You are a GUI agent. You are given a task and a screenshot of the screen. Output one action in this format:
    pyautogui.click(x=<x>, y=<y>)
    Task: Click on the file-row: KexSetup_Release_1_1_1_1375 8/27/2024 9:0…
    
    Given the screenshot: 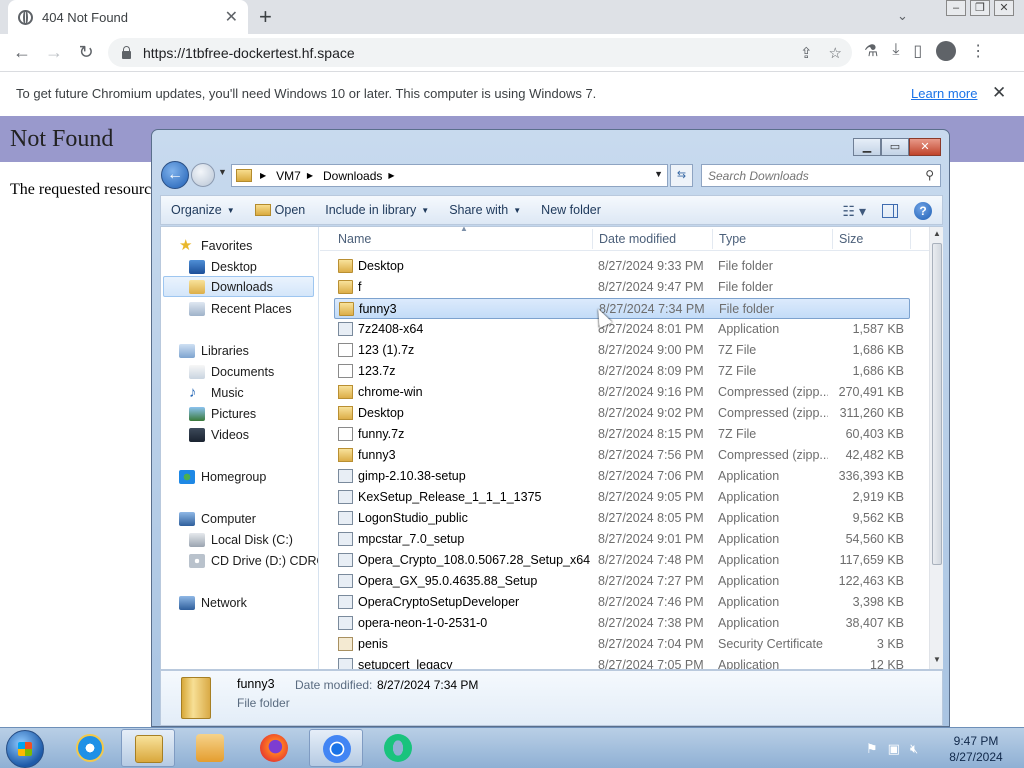 What is the action you would take?
    pyautogui.click(x=622, y=497)
    